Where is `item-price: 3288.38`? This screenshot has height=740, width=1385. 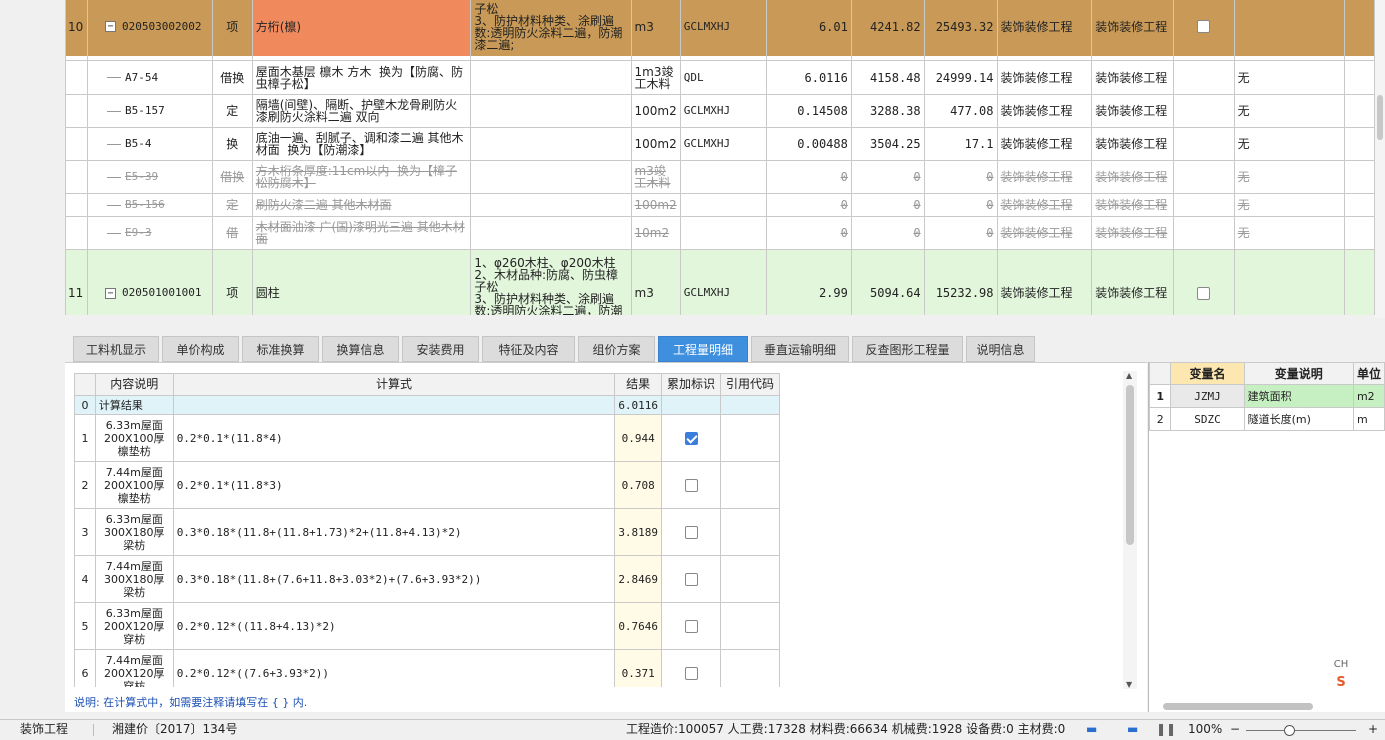
item-price: 3288.38 is located at coordinates (887, 111).